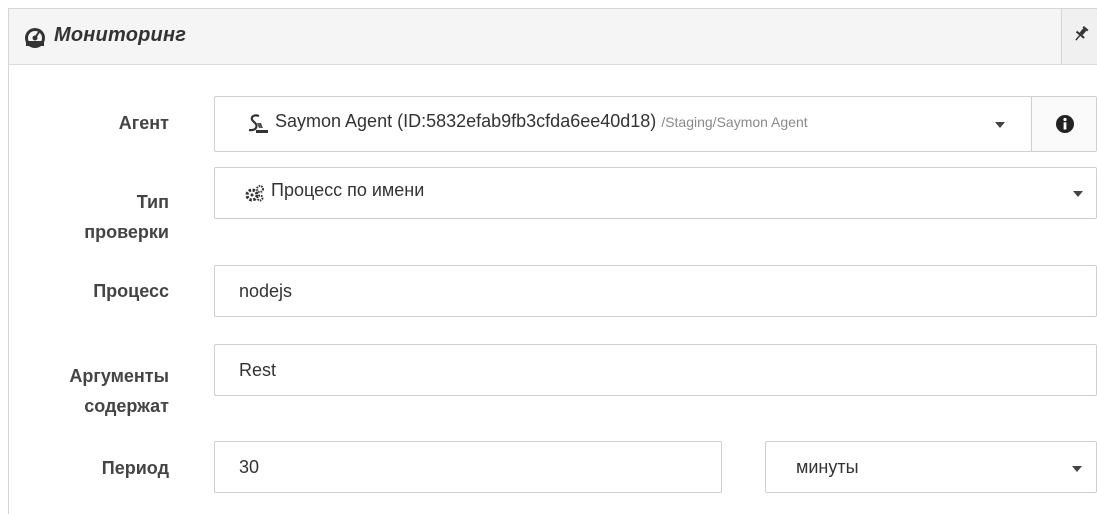 This screenshot has height=514, width=1097. What do you see at coordinates (553, 37) in the screenshot?
I see `panel-header: Мониторинг` at bounding box center [553, 37].